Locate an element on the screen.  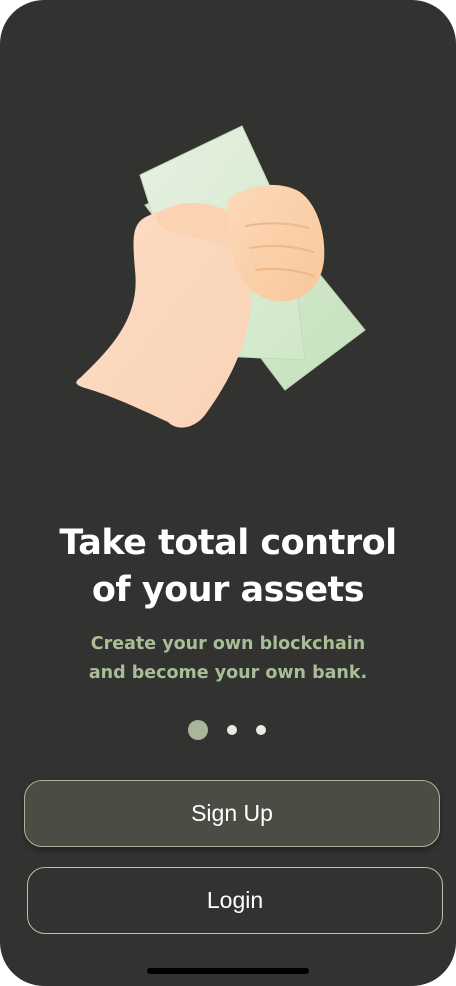
login-label: Login is located at coordinates (235, 900).